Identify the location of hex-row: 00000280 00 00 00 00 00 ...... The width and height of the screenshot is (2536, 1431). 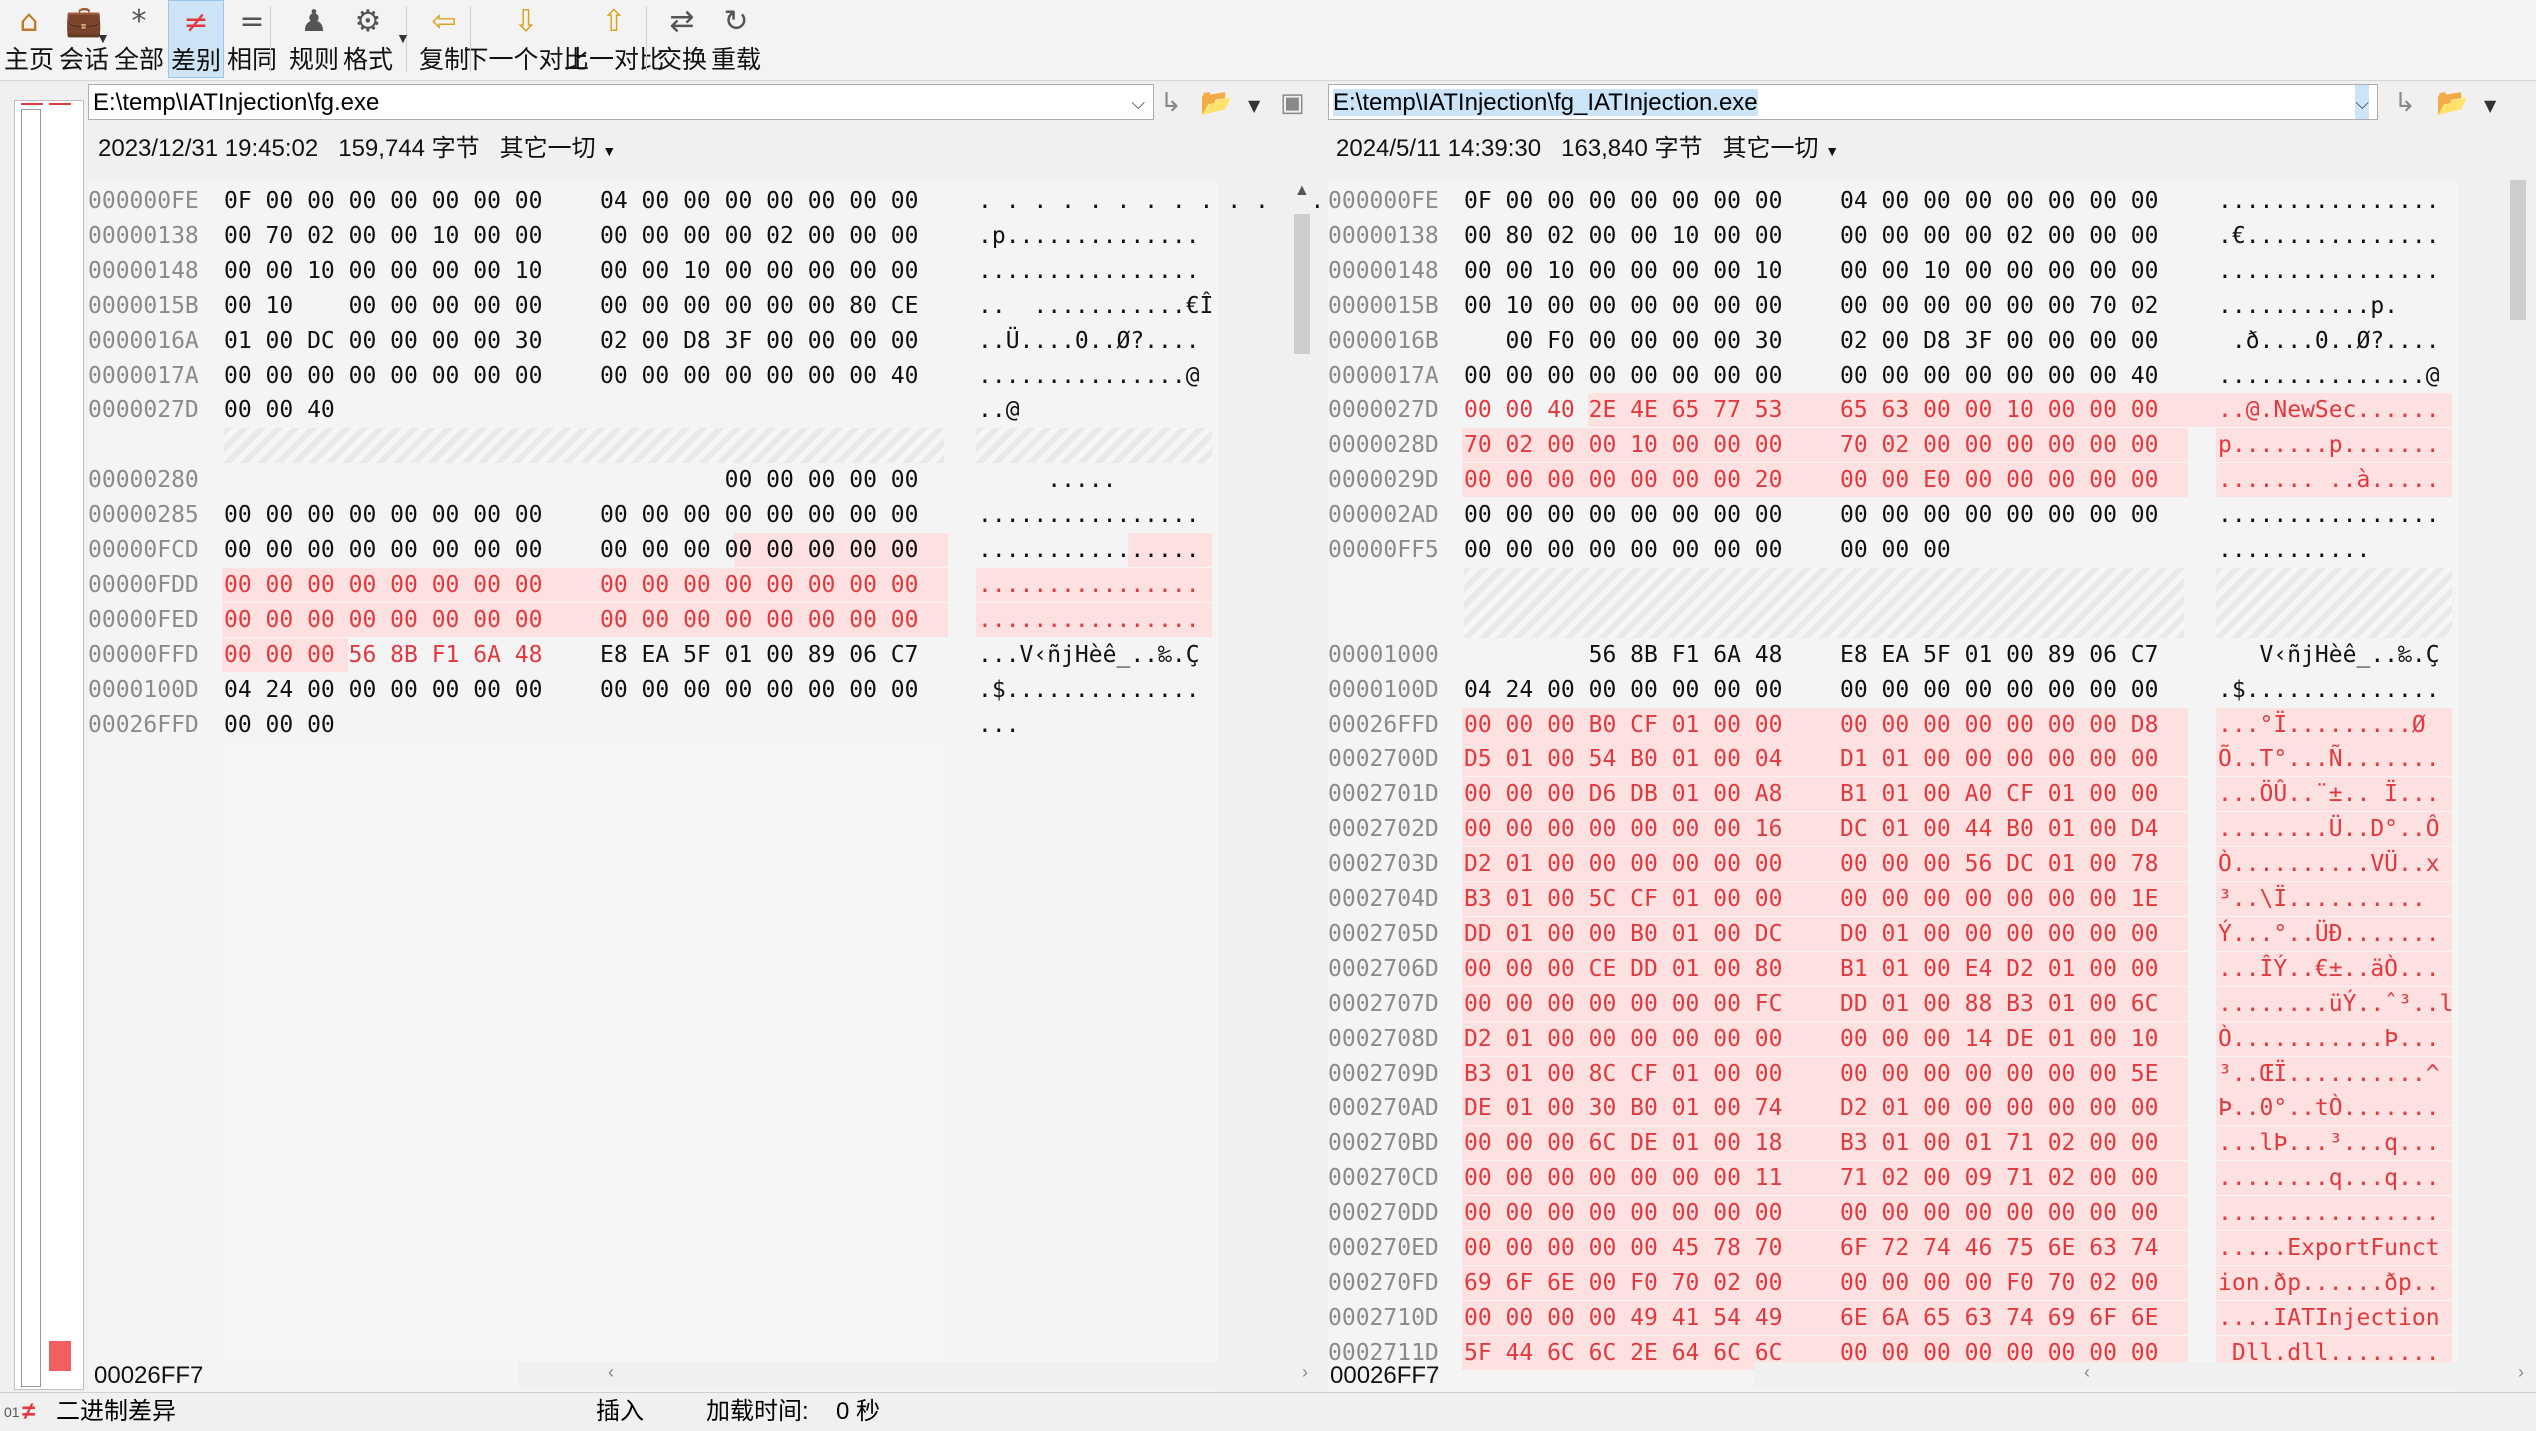
(653, 480).